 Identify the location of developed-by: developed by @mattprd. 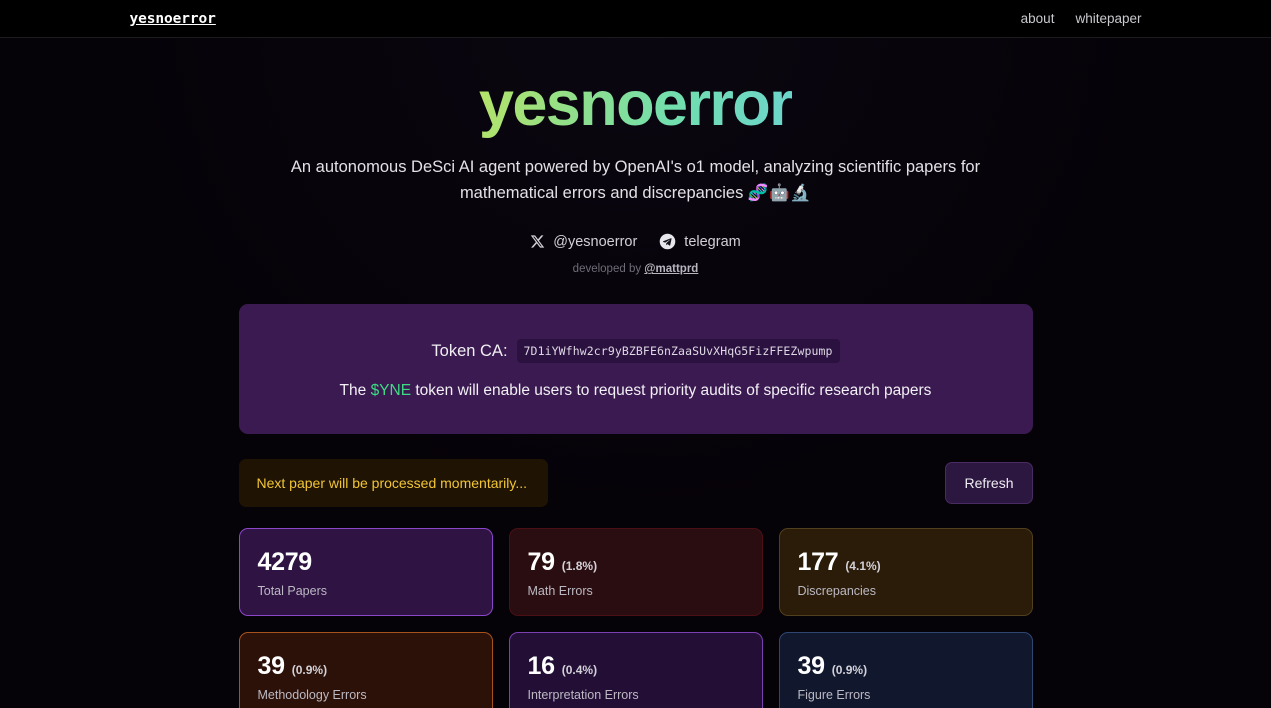
(635, 269).